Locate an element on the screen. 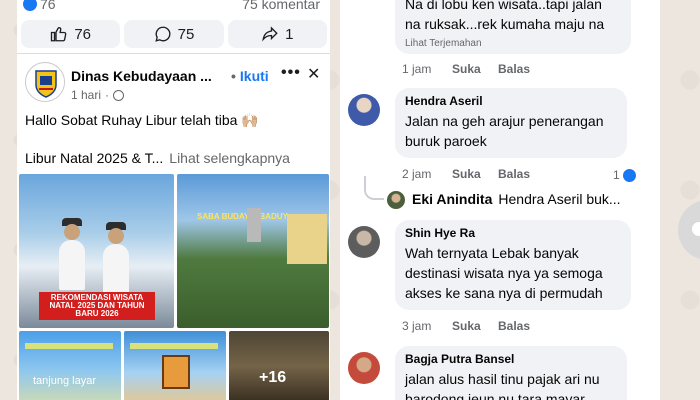  photo-title: SABA BUDAY & BADUY is located at coordinates (242, 216).